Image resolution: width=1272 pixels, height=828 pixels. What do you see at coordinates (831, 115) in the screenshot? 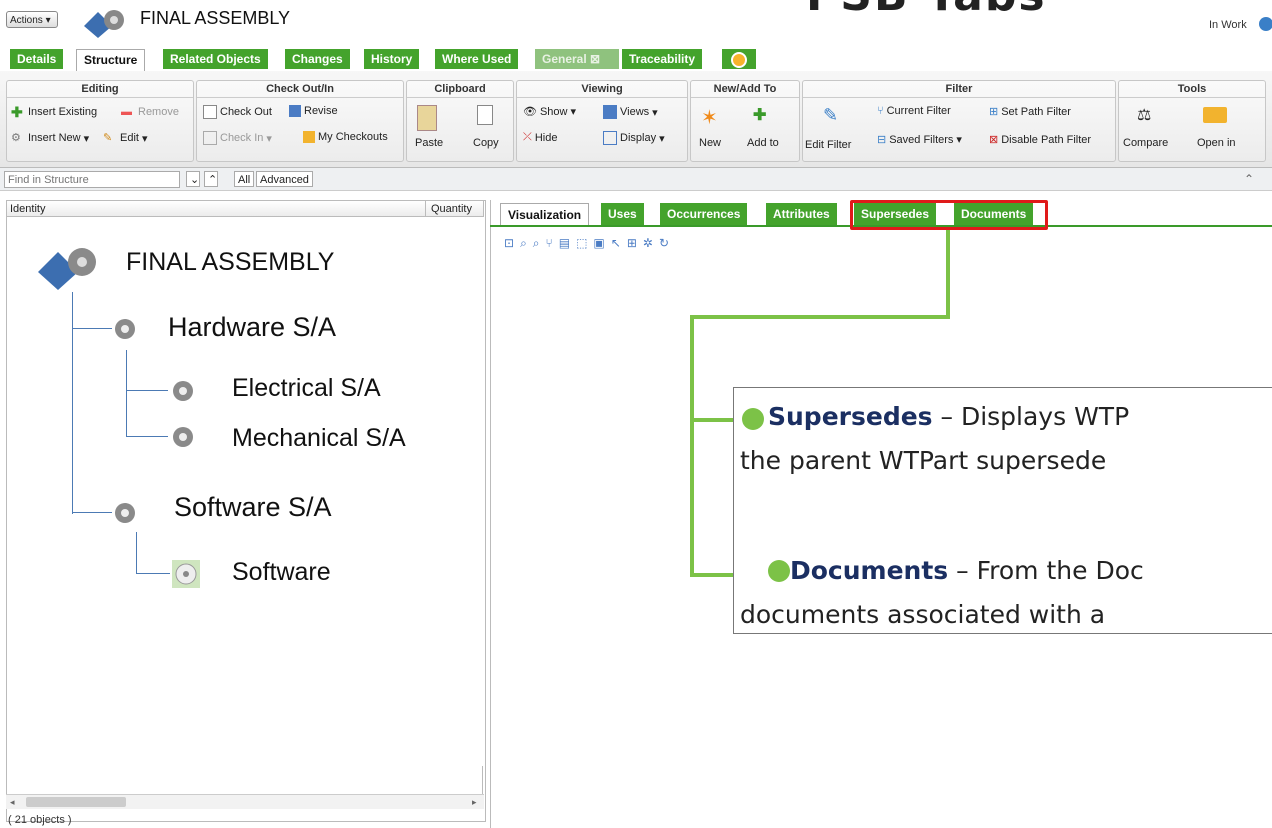
I see `edit-filter-icon: ✎` at bounding box center [831, 115].